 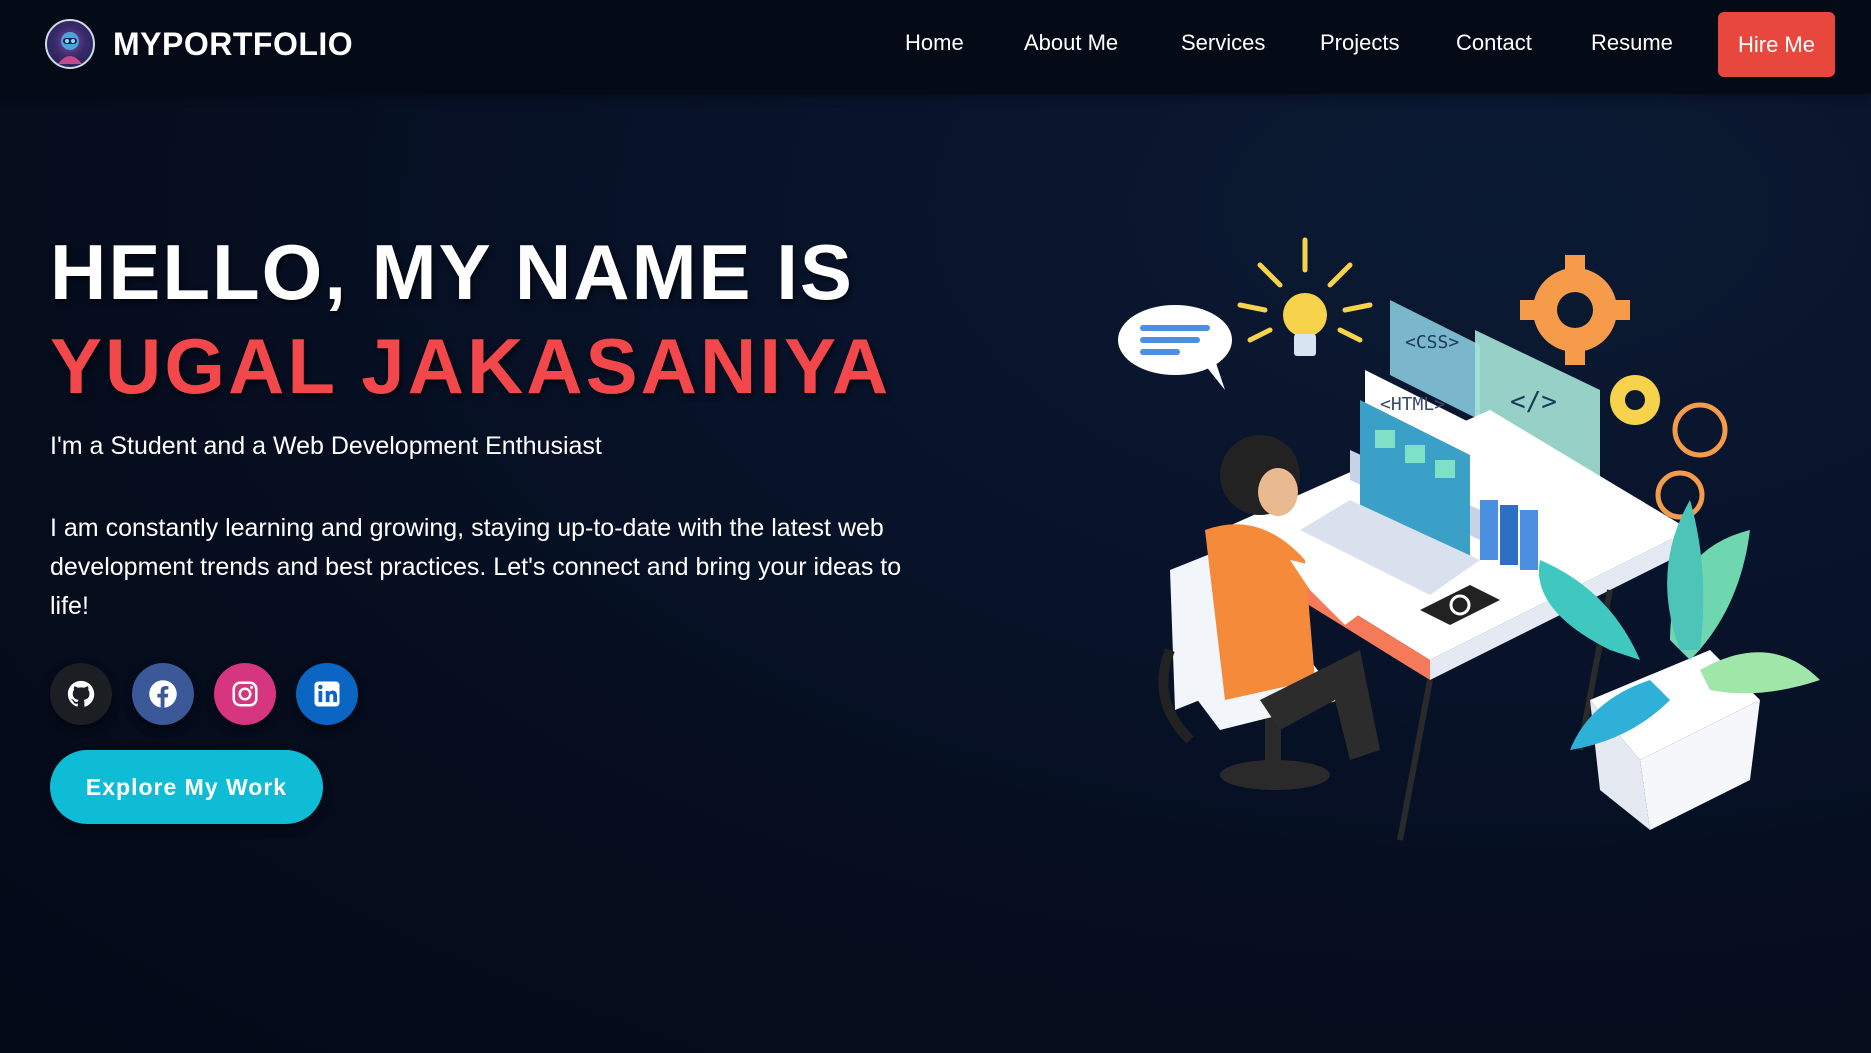 What do you see at coordinates (1509, 535) in the screenshot?
I see `books` at bounding box center [1509, 535].